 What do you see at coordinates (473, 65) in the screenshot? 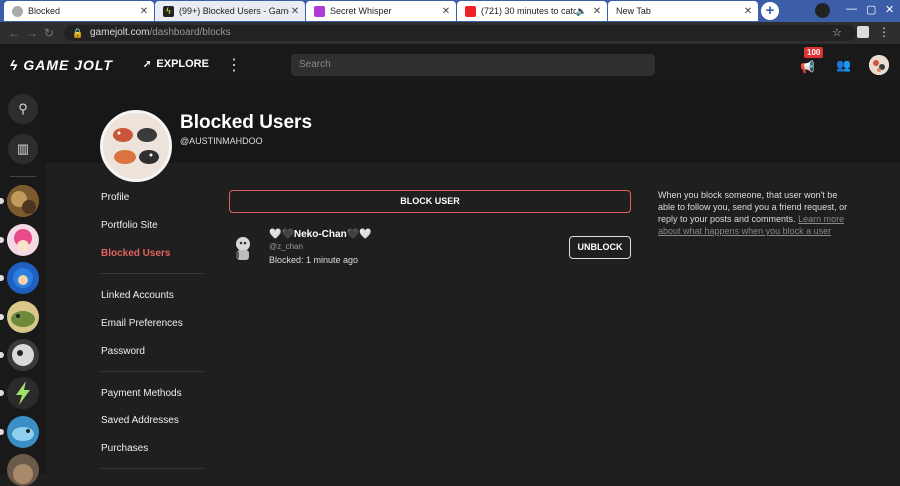
I see `search-input: Search` at bounding box center [473, 65].